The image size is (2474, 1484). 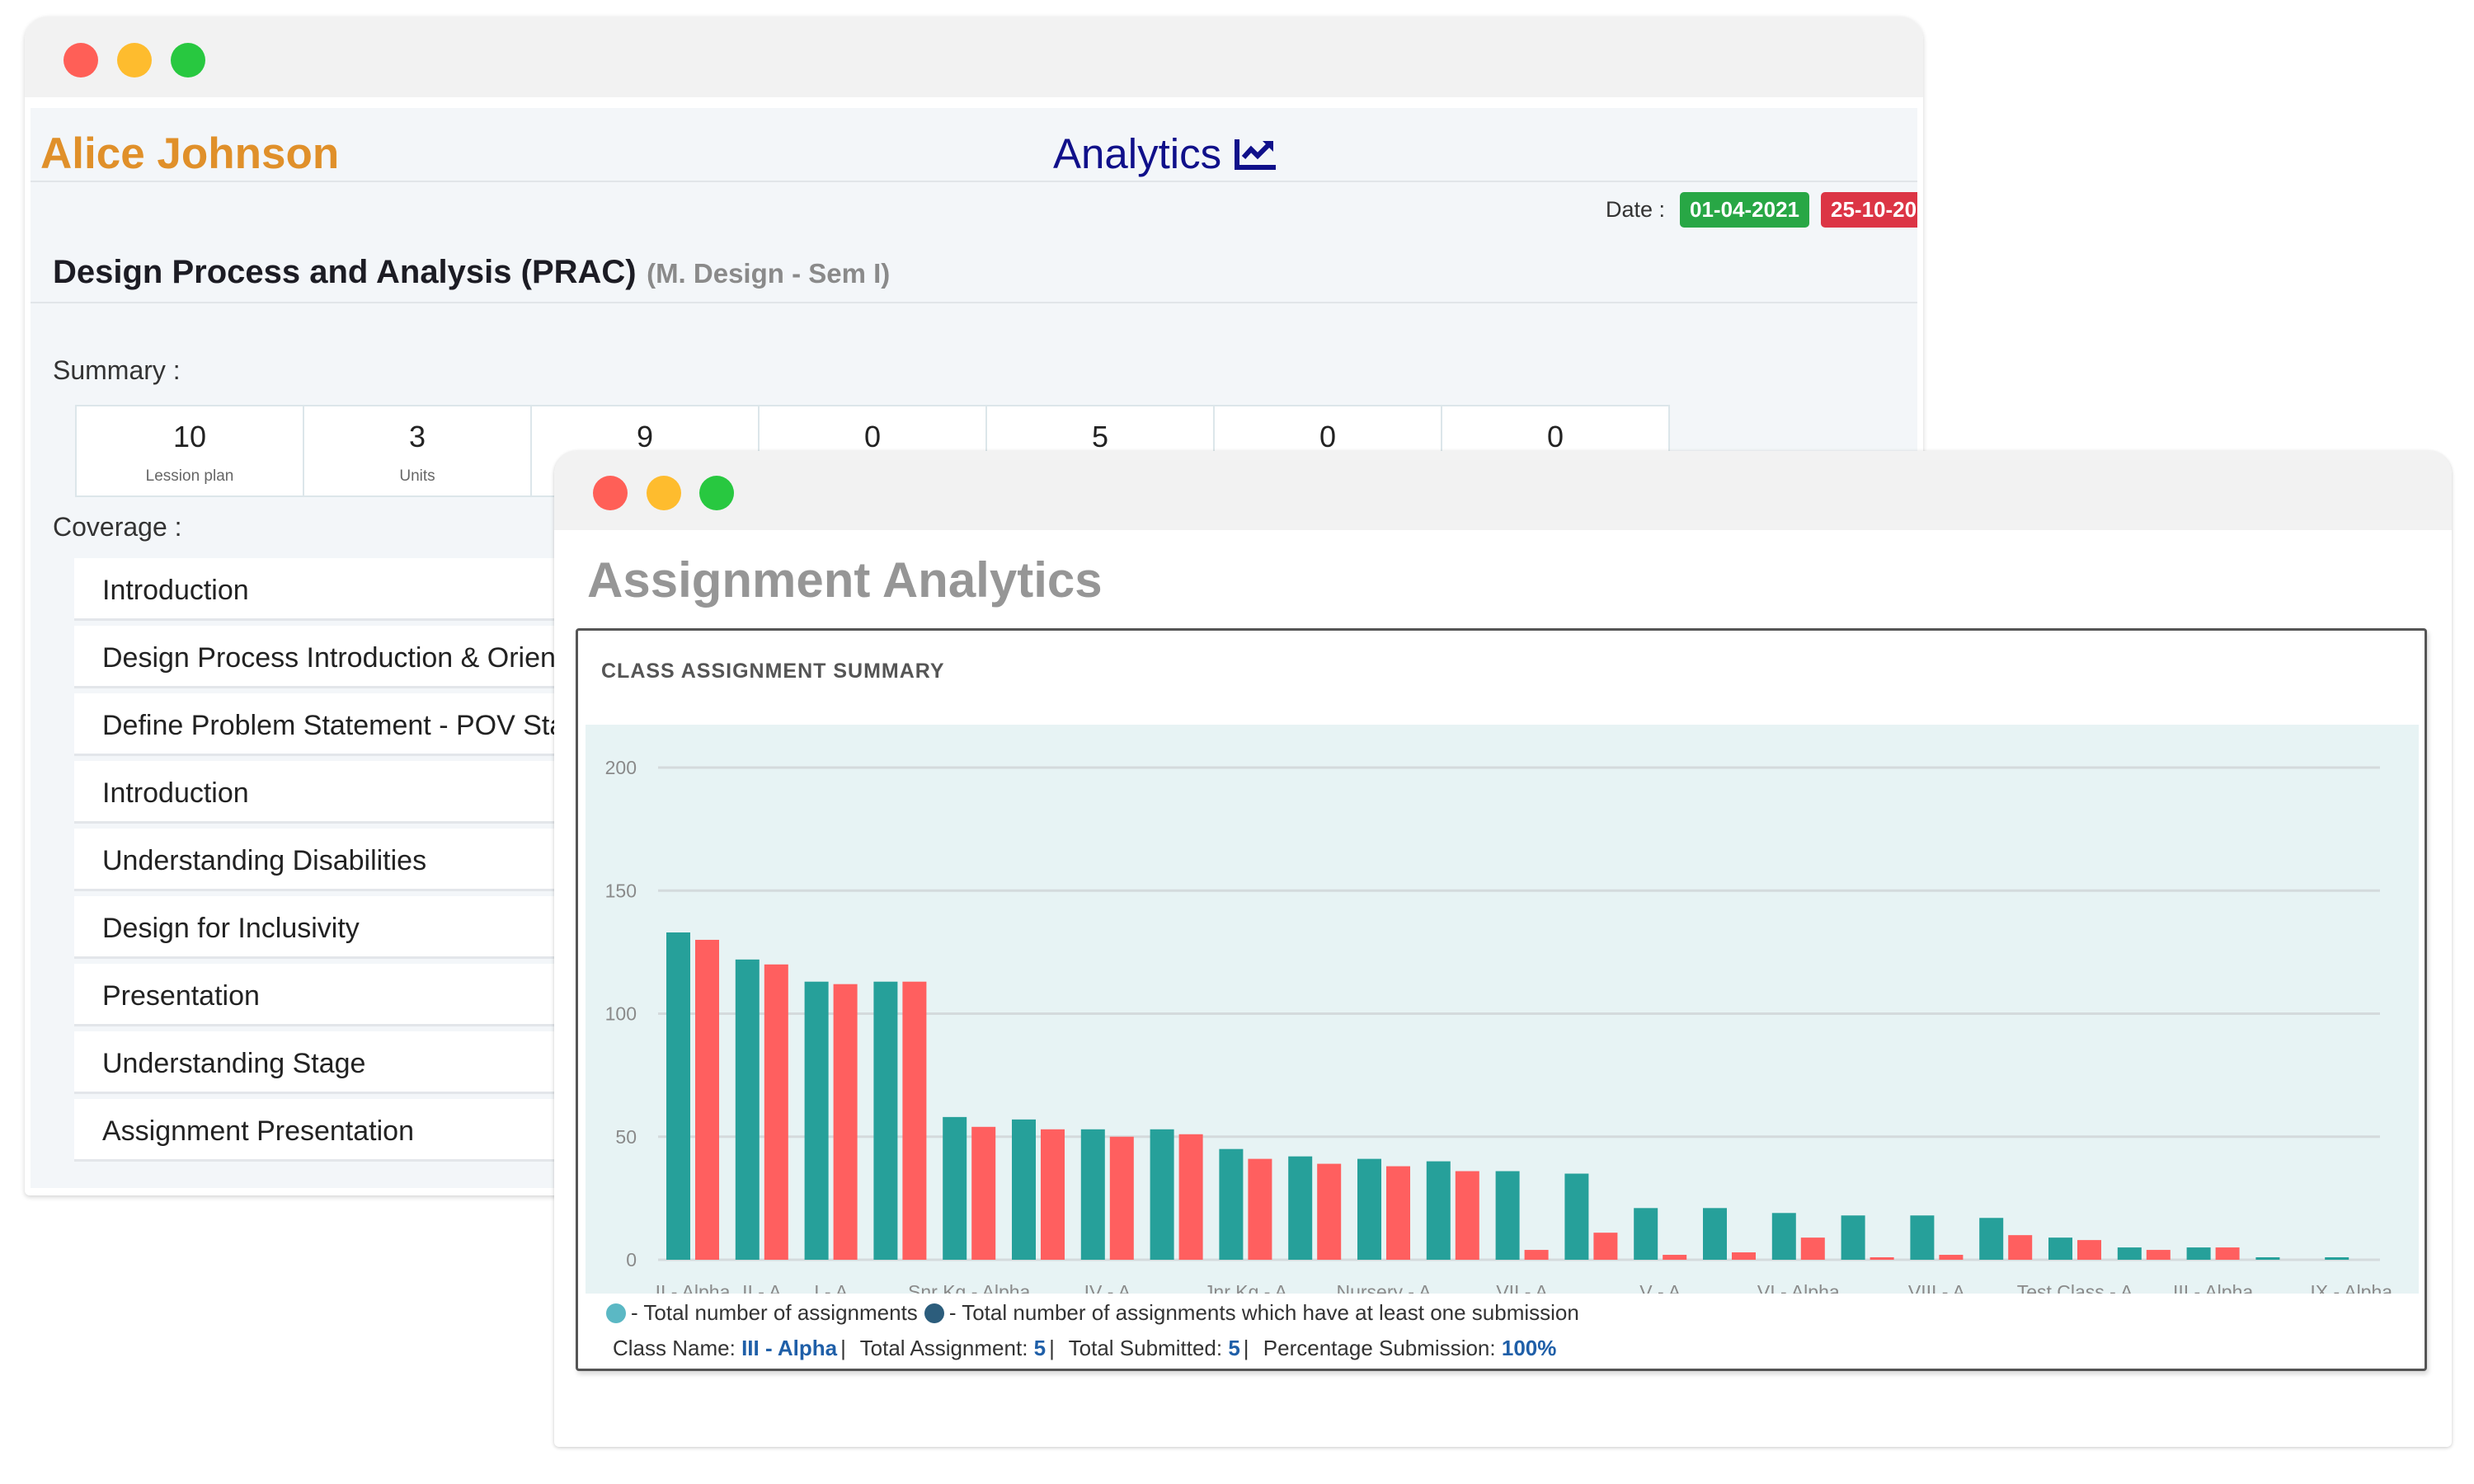 What do you see at coordinates (774, 1312) in the screenshot?
I see `legend-label: - Total number of assignments` at bounding box center [774, 1312].